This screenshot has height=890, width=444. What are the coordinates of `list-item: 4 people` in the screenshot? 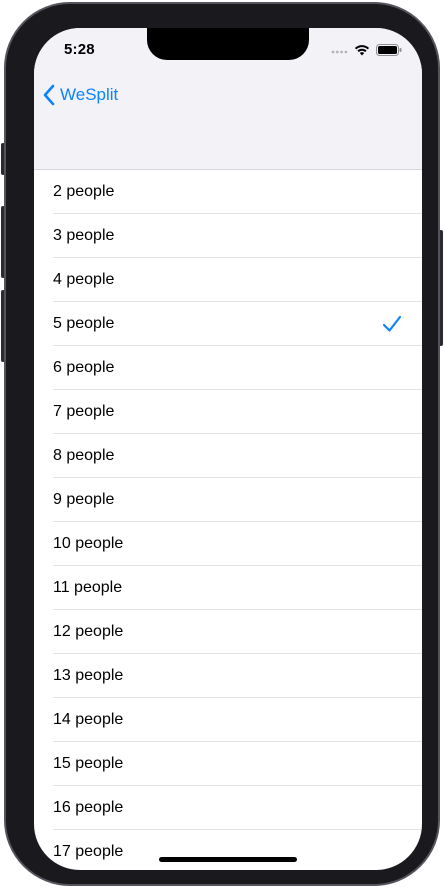 It's located at (228, 280).